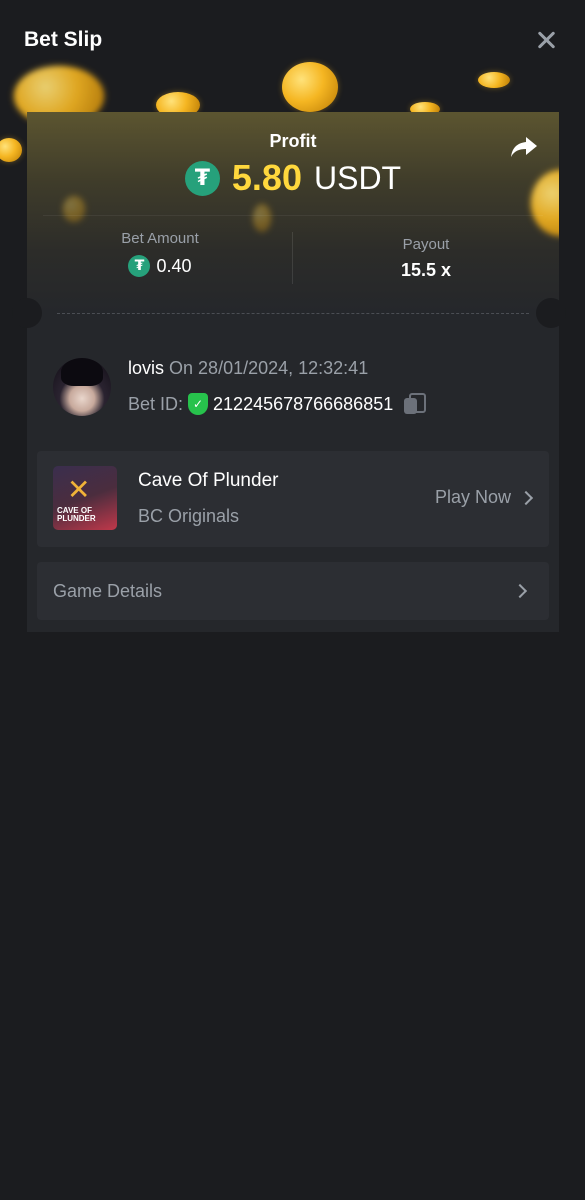 This screenshot has width=585, height=1200. What do you see at coordinates (546, 40) in the screenshot?
I see `close-icon` at bounding box center [546, 40].